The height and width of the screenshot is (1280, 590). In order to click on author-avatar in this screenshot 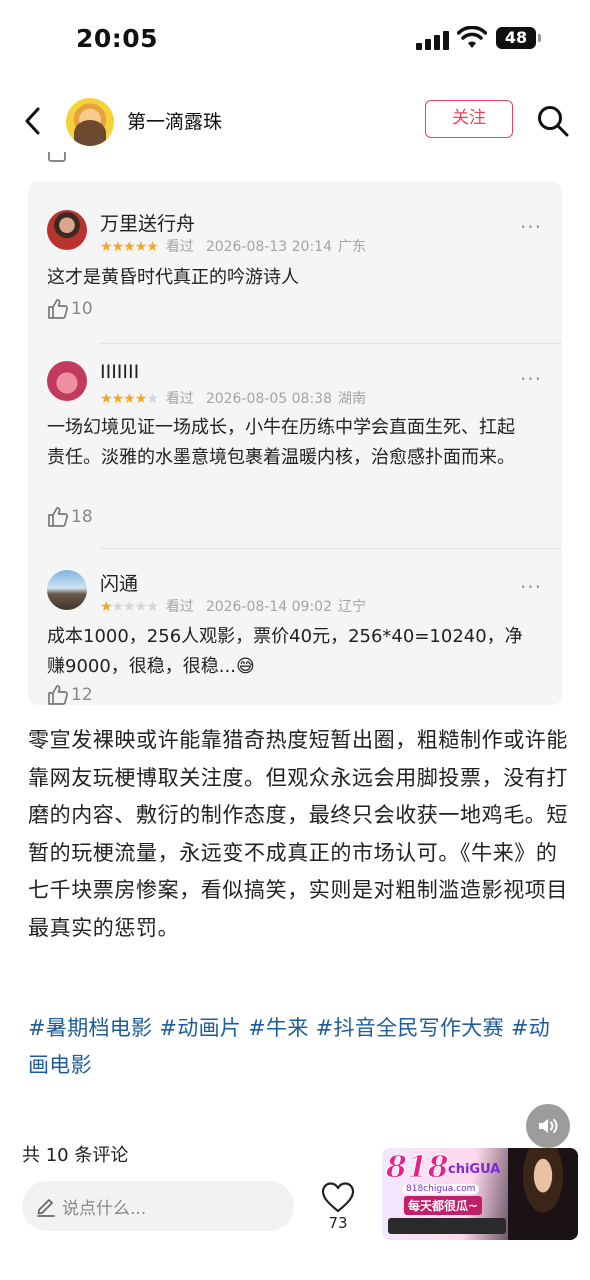, I will do `click(90, 122)`.